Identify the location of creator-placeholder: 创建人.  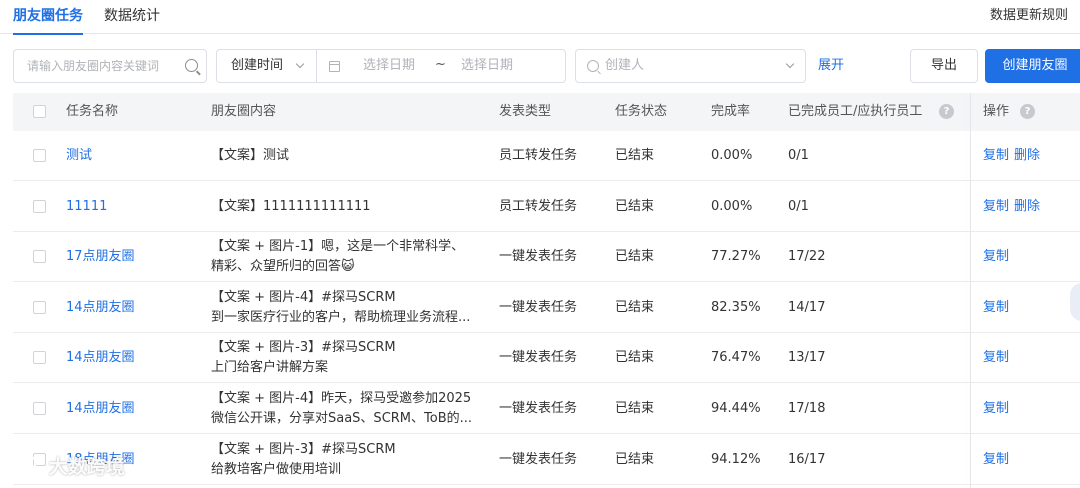
(625, 65).